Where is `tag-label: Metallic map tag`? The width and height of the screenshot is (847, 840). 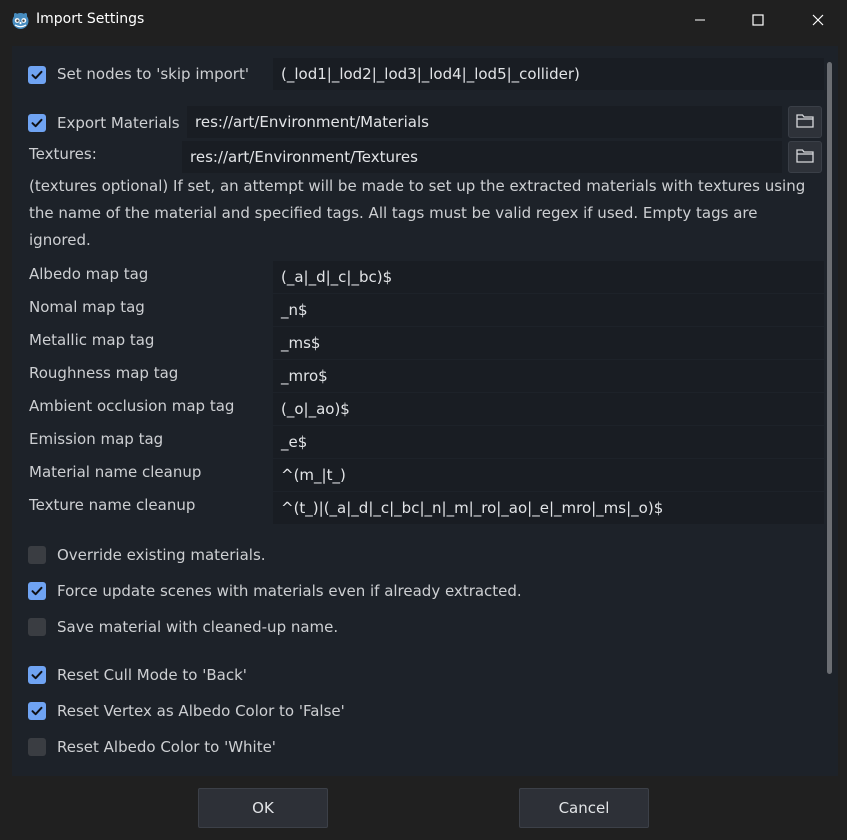 tag-label: Metallic map tag is located at coordinates (92, 340).